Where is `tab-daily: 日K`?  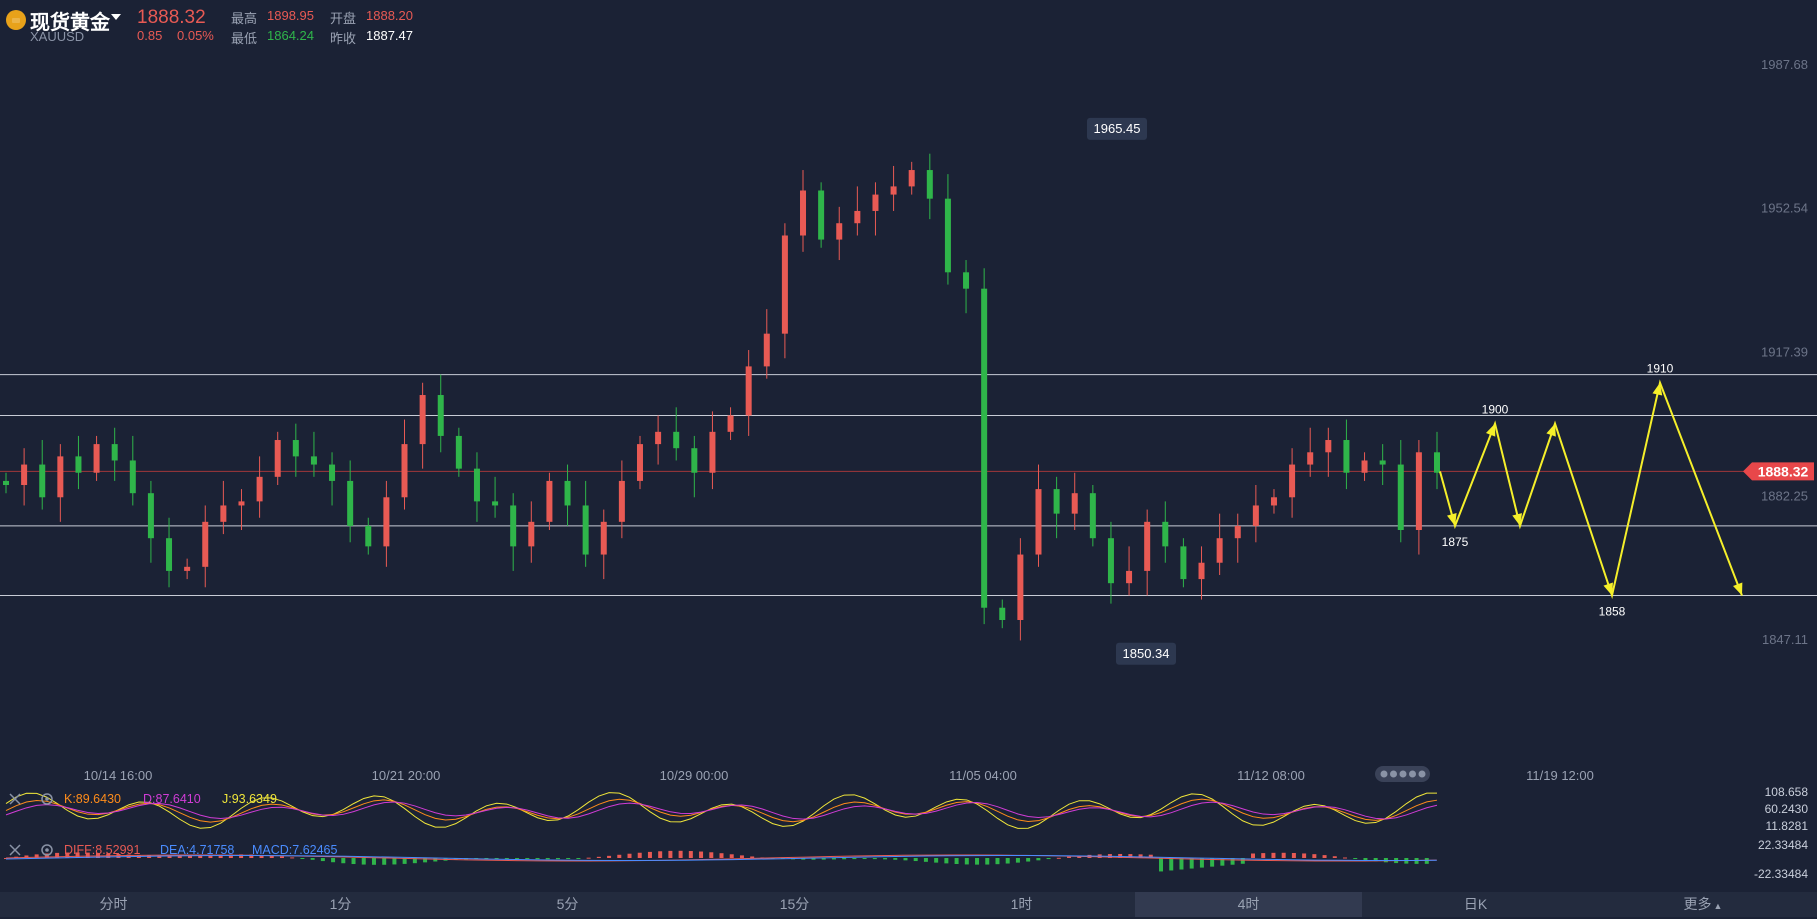 tab-daily: 日K is located at coordinates (1475, 904).